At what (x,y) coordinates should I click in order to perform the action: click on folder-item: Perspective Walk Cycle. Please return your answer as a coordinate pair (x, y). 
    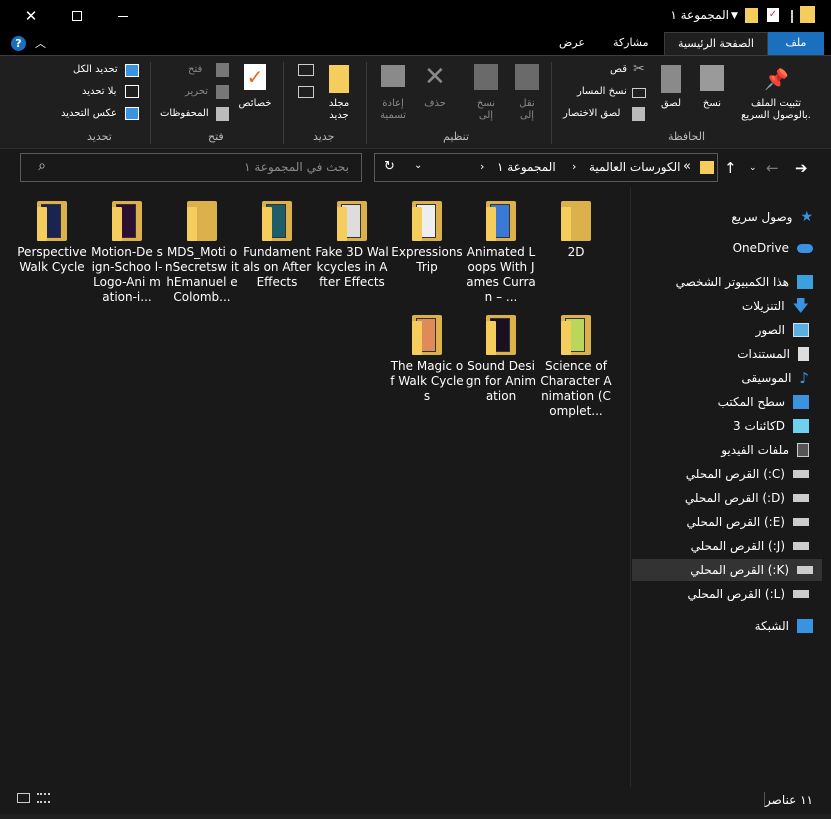
    Looking at the image, I should click on (52, 238).